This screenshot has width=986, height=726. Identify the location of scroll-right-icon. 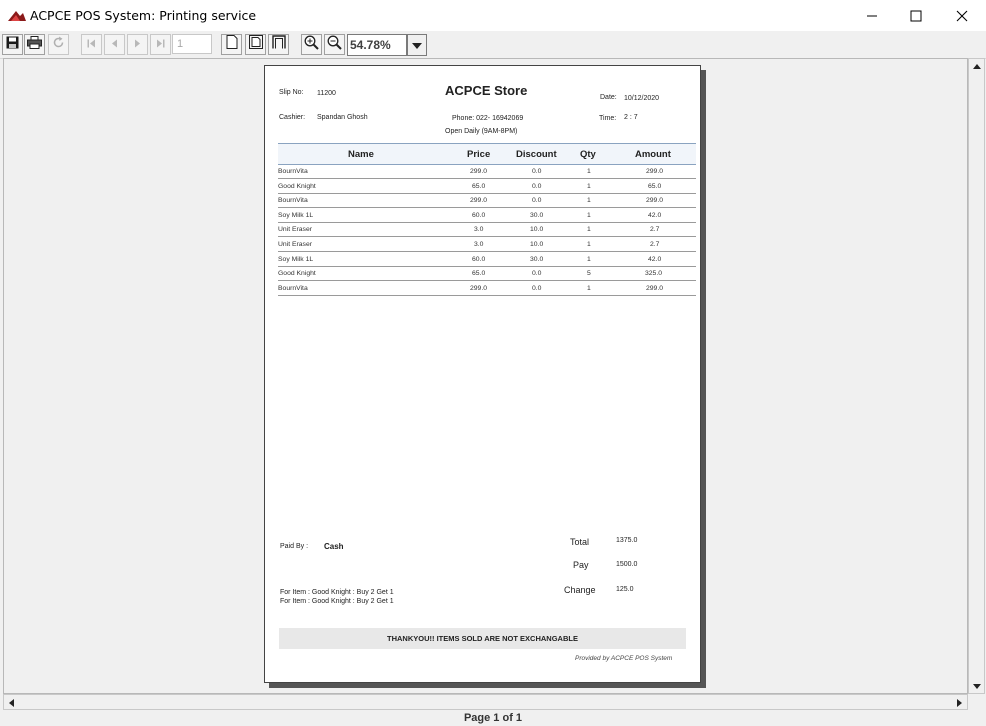
(959, 702).